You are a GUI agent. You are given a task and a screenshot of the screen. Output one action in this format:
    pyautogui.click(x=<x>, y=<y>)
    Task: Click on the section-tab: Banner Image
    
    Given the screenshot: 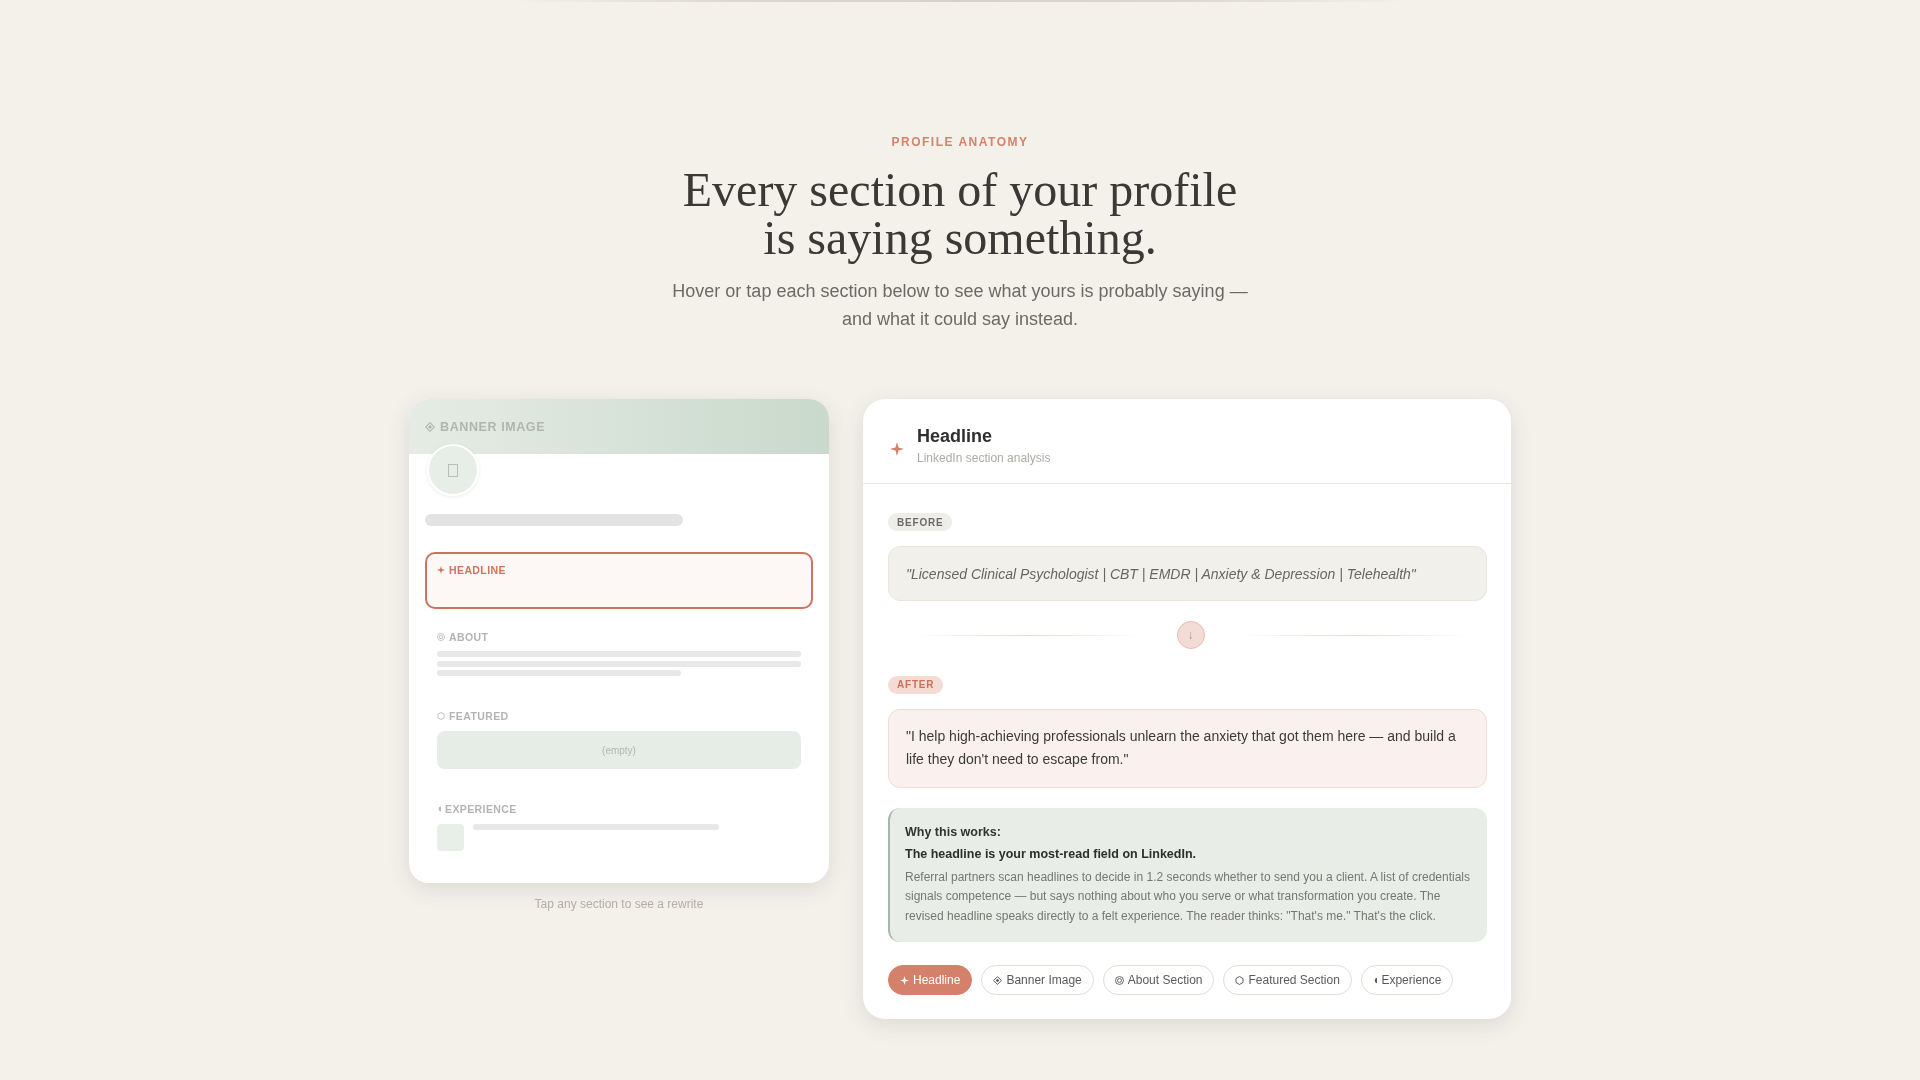 What is the action you would take?
    pyautogui.click(x=1037, y=980)
    